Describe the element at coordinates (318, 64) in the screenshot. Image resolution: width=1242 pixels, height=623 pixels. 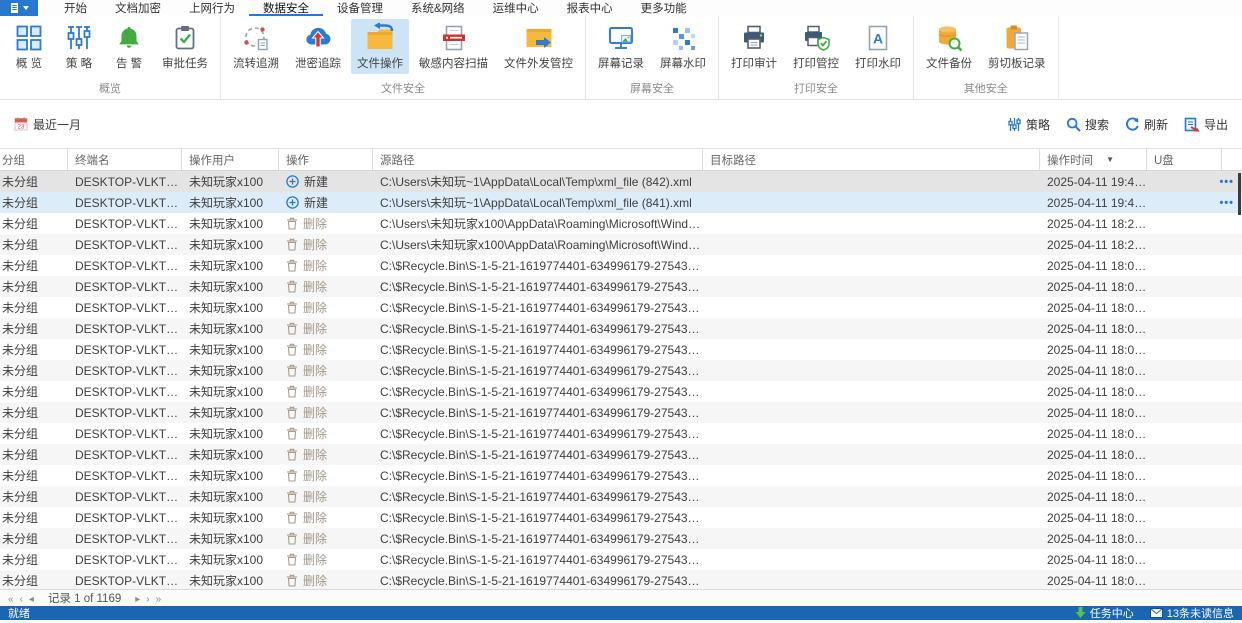
I see `ribbon-button-label: 泄密追踪` at that location.